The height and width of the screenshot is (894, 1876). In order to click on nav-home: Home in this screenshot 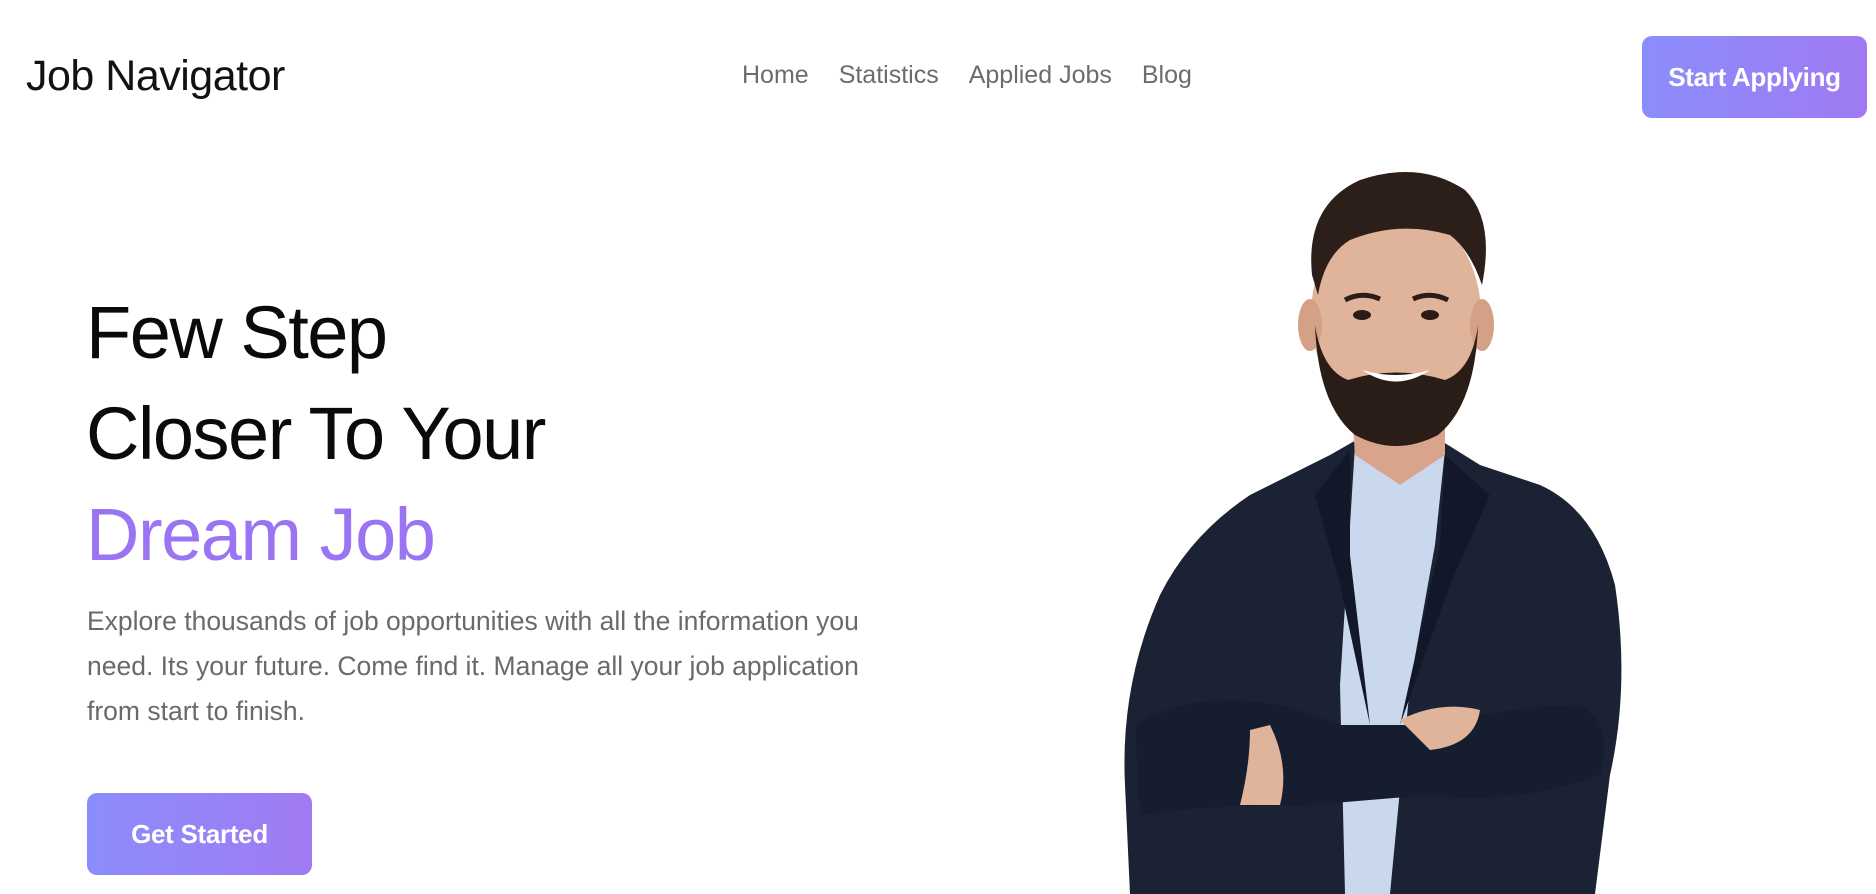, I will do `click(775, 75)`.